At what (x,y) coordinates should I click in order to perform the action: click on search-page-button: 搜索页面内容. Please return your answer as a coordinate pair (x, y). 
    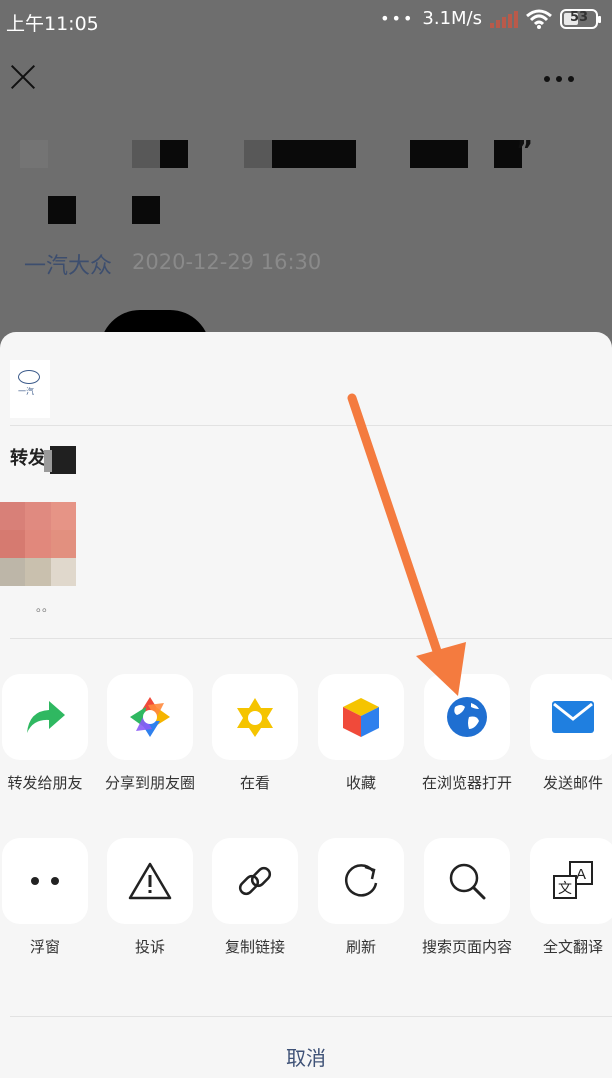
    Looking at the image, I should click on (467, 898).